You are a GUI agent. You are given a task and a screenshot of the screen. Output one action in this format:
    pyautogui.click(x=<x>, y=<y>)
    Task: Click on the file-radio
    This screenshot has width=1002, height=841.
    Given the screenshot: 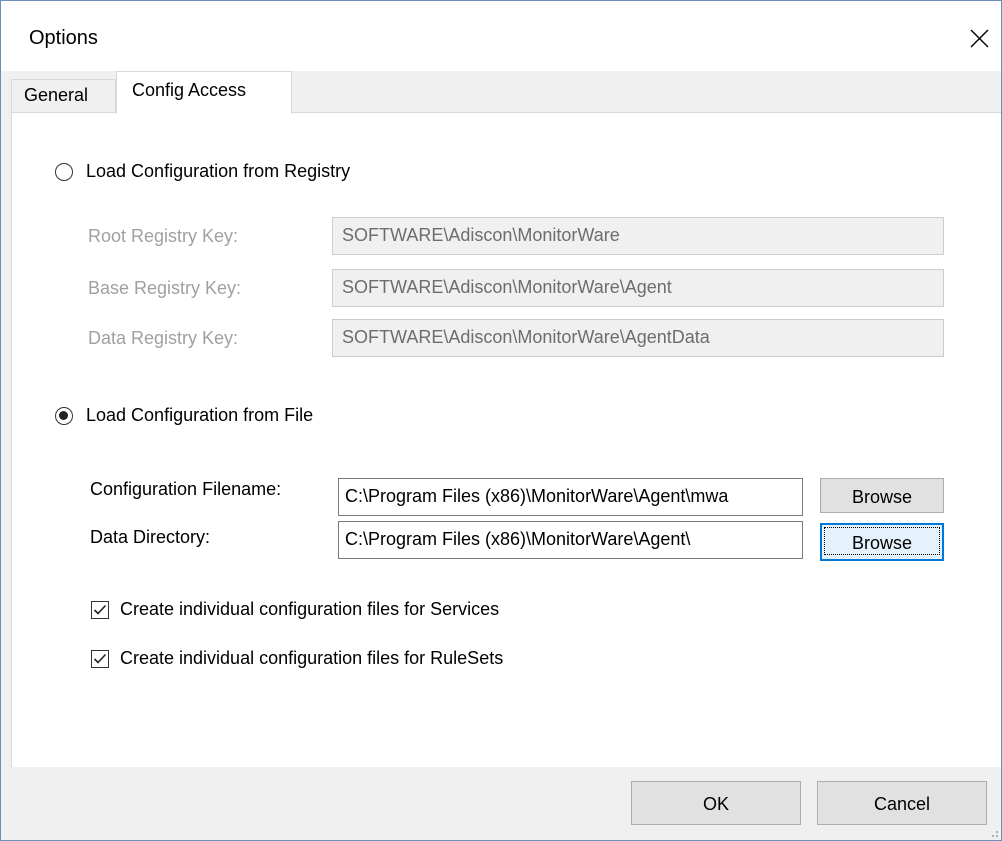 What is the action you would take?
    pyautogui.click(x=64, y=415)
    